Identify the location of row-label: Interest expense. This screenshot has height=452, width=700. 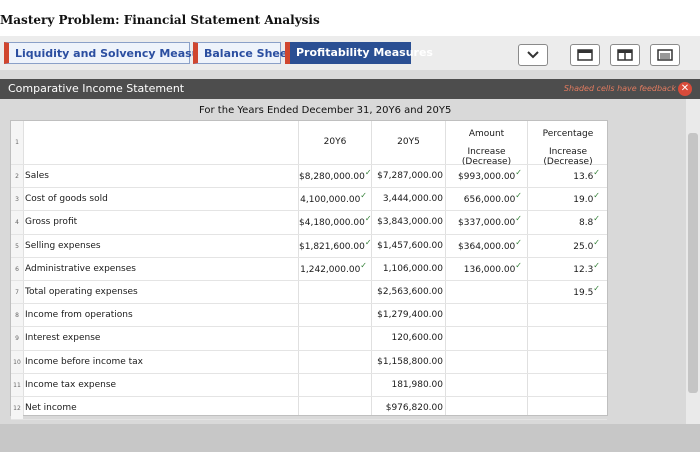
(63, 338).